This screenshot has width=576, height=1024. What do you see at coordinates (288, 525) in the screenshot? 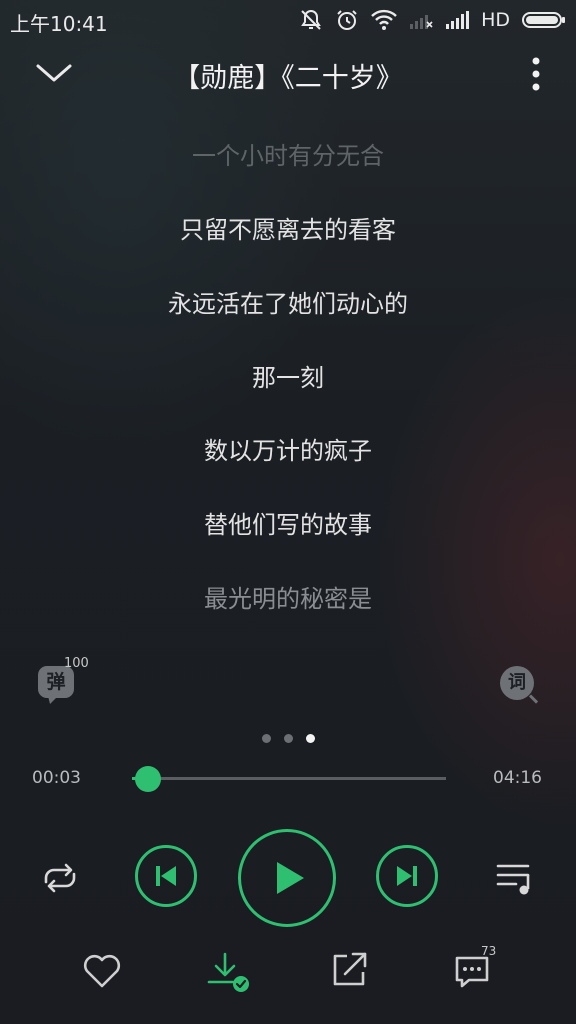
I see `lyric-line: 替他们写的故事` at bounding box center [288, 525].